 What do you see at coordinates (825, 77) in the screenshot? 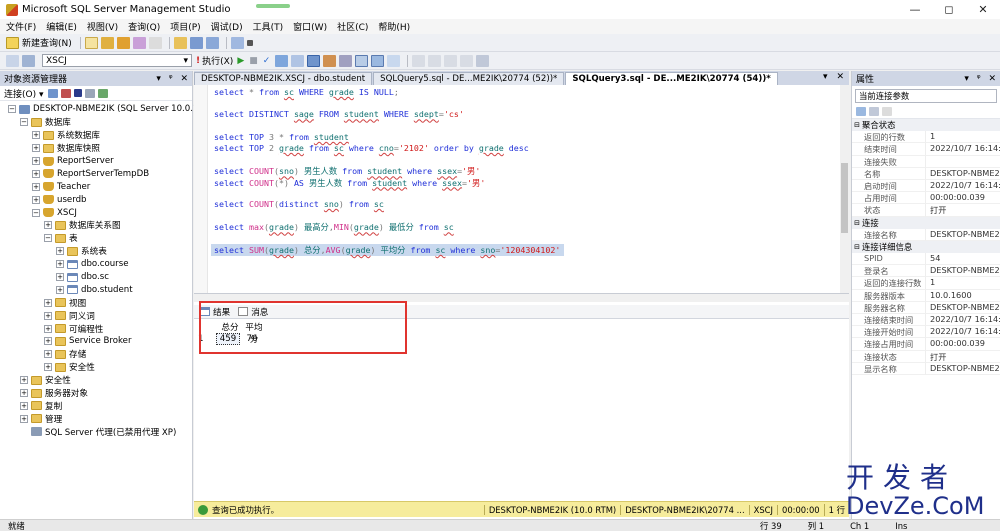
I see `tab-list-icon: ▾` at bounding box center [825, 77].